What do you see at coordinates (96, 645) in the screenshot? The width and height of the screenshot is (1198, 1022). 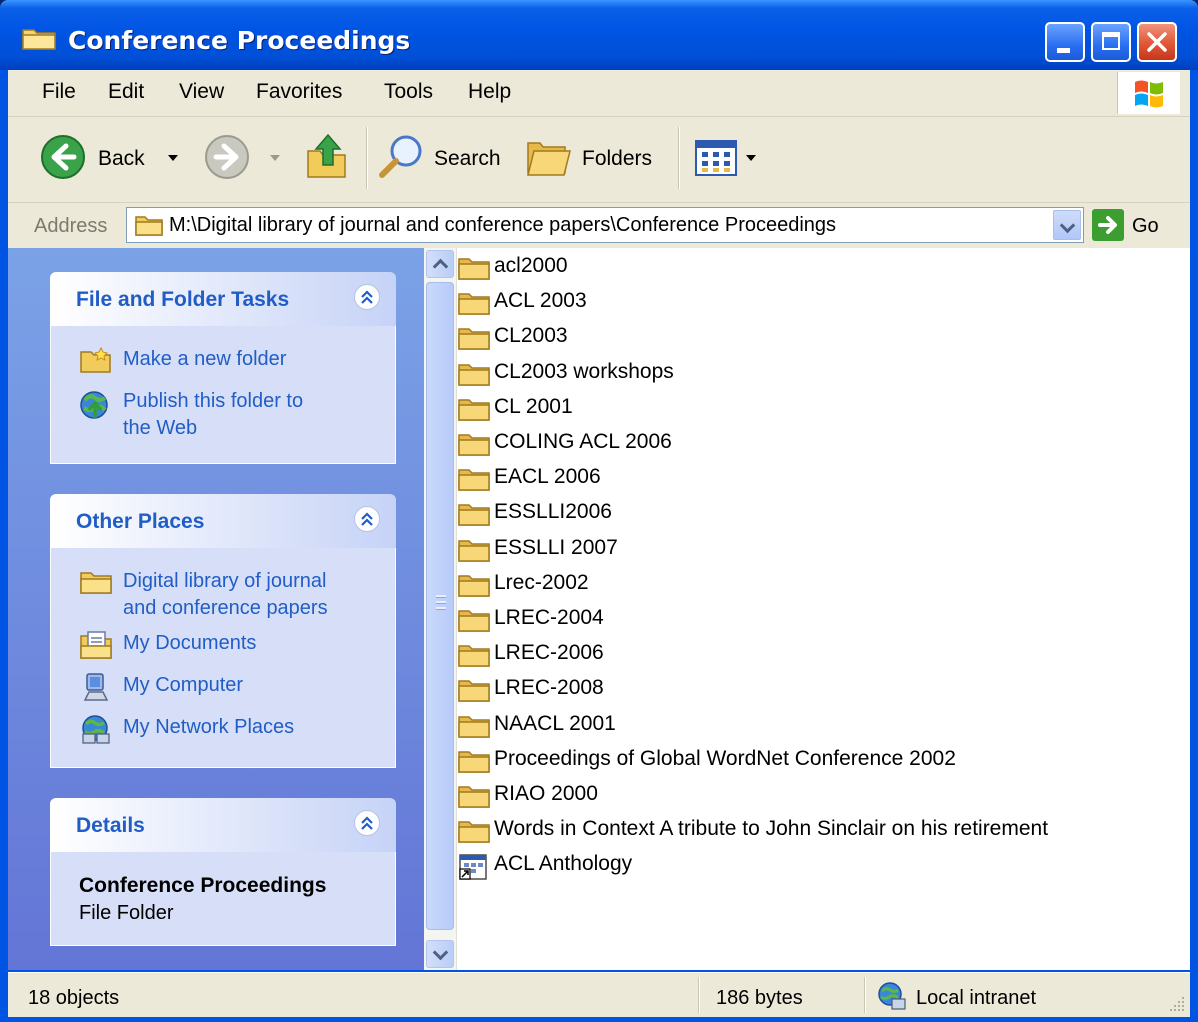 I see `my-documents-icon` at bounding box center [96, 645].